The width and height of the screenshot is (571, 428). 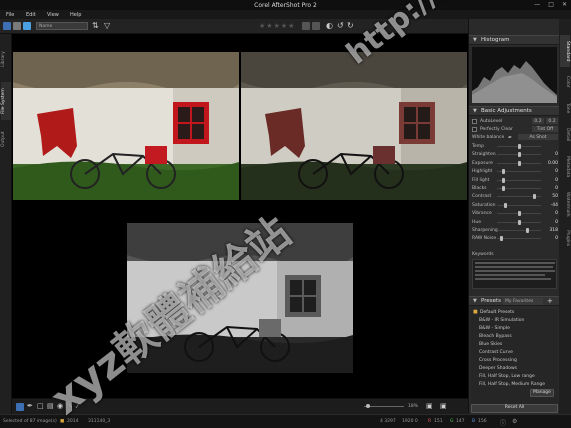 What do you see at coordinates (329, 25) in the screenshot?
I see `history-icon: ◐` at bounding box center [329, 25].